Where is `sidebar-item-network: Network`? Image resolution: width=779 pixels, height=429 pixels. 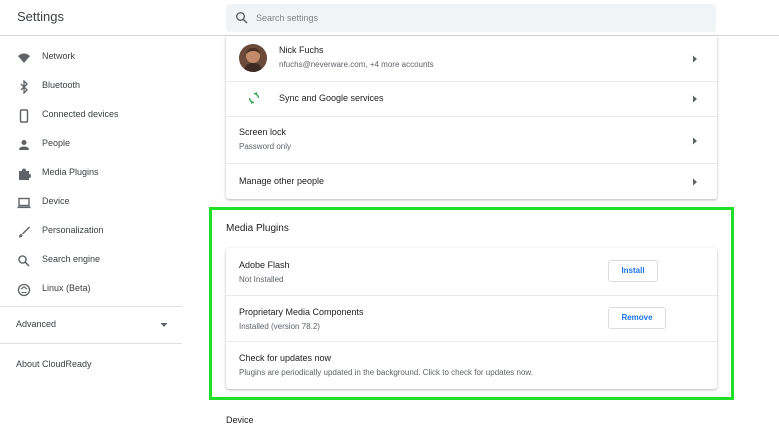
sidebar-item-network: Network is located at coordinates (93, 58).